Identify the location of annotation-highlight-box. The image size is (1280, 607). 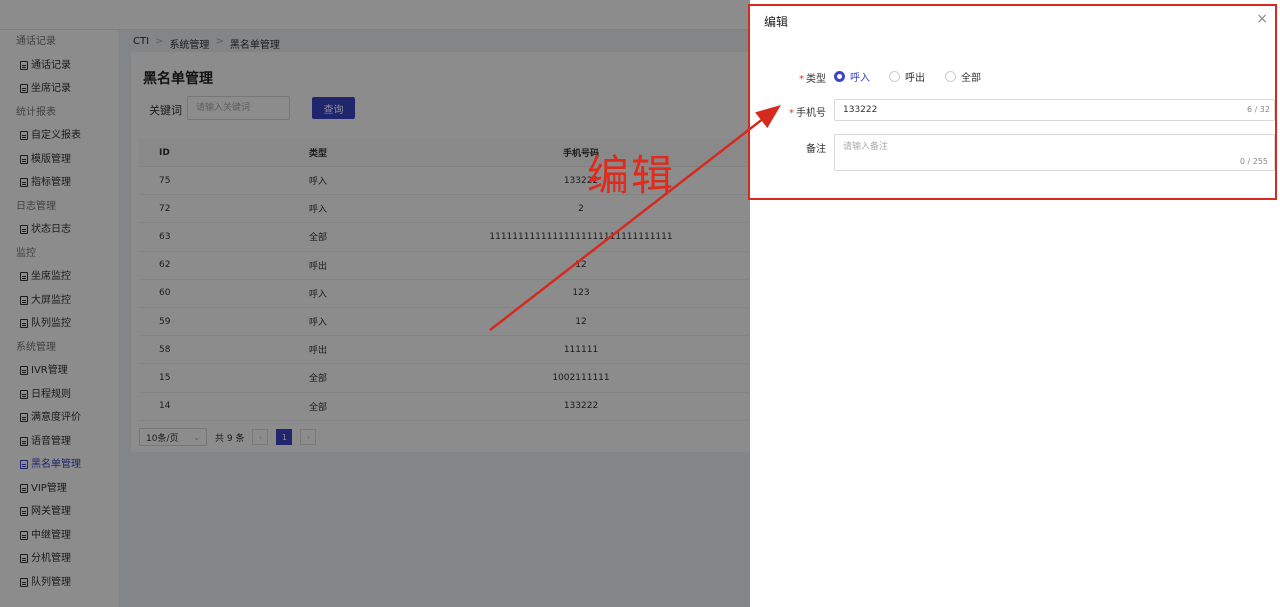
(1012, 102).